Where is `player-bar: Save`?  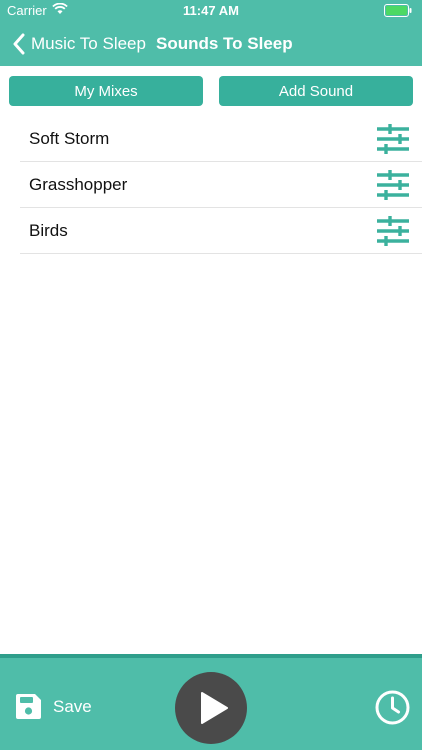
player-bar: Save is located at coordinates (211, 702).